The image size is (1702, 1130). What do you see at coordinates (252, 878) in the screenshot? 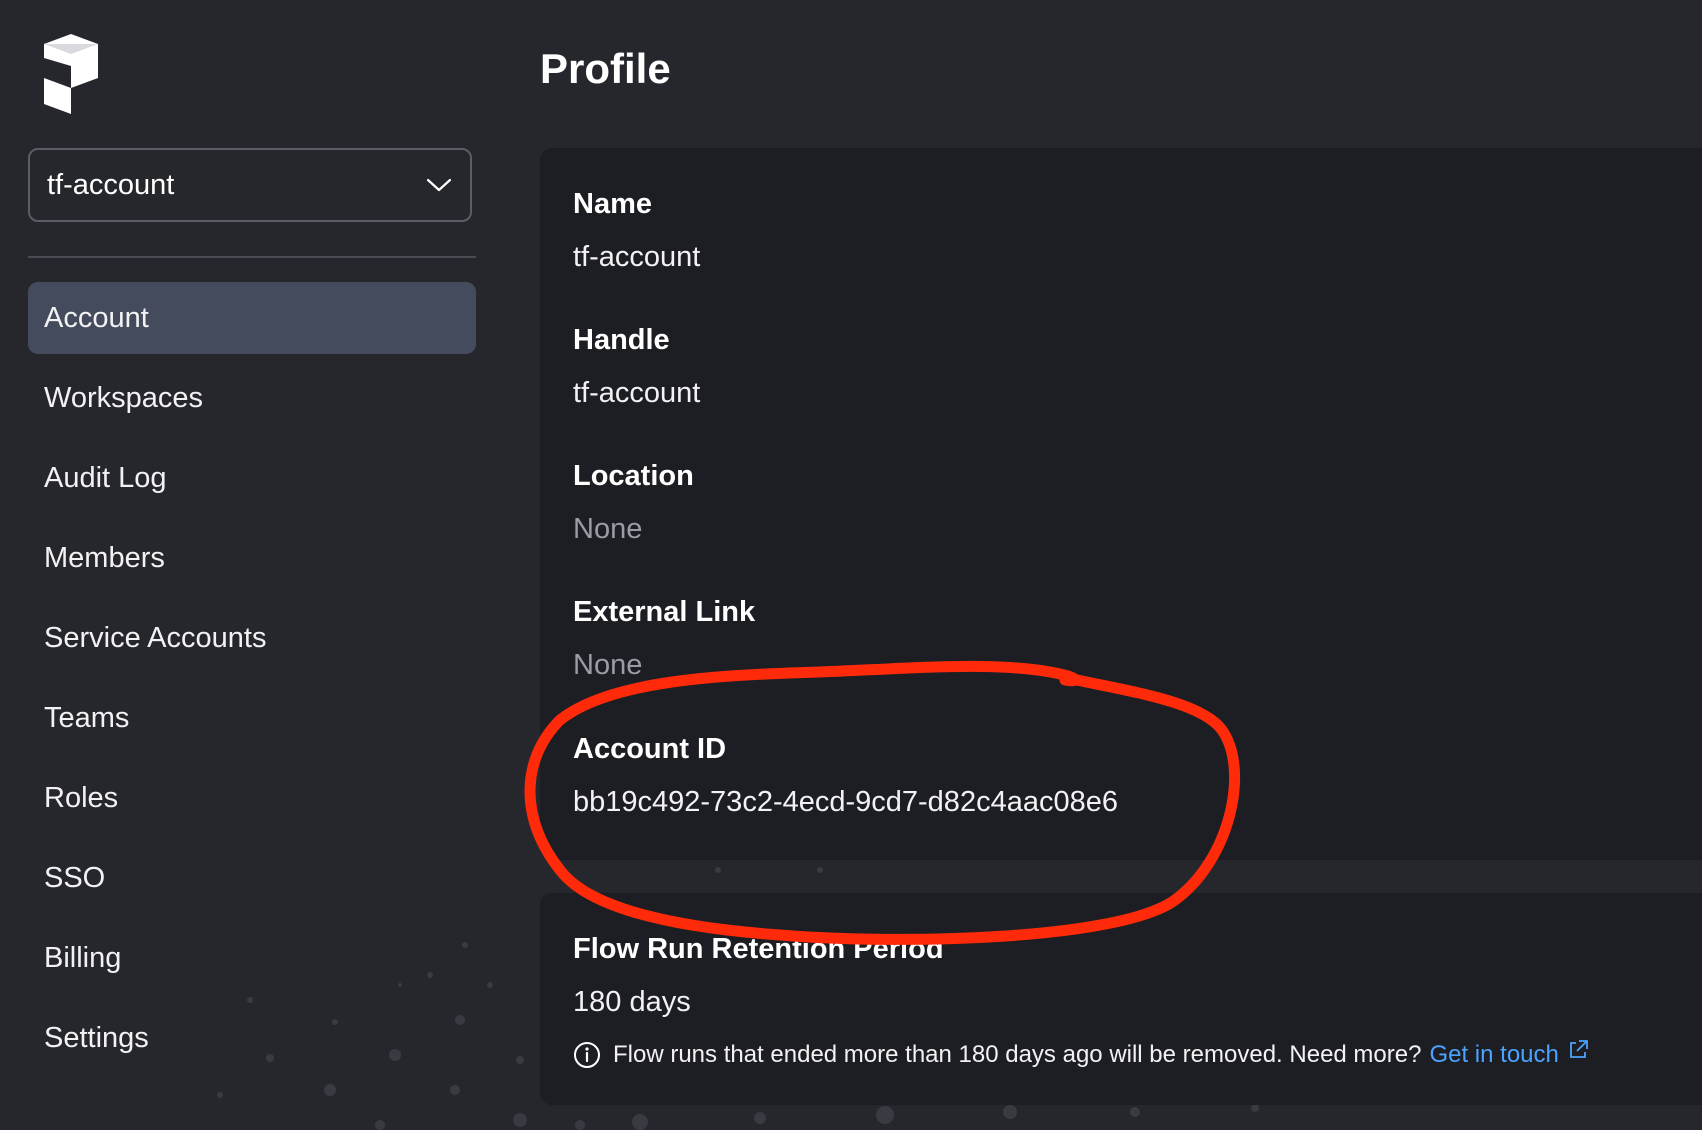
I see `sidebar-item-sso: SSO` at bounding box center [252, 878].